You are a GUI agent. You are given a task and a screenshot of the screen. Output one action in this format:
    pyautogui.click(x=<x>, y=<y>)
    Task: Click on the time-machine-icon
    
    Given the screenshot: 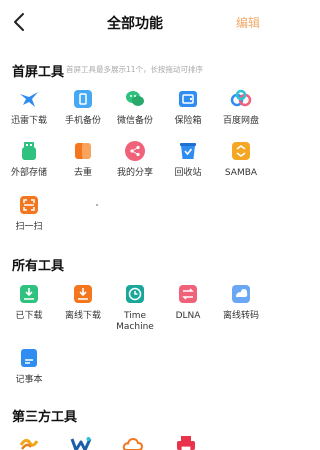 What is the action you would take?
    pyautogui.click(x=135, y=294)
    